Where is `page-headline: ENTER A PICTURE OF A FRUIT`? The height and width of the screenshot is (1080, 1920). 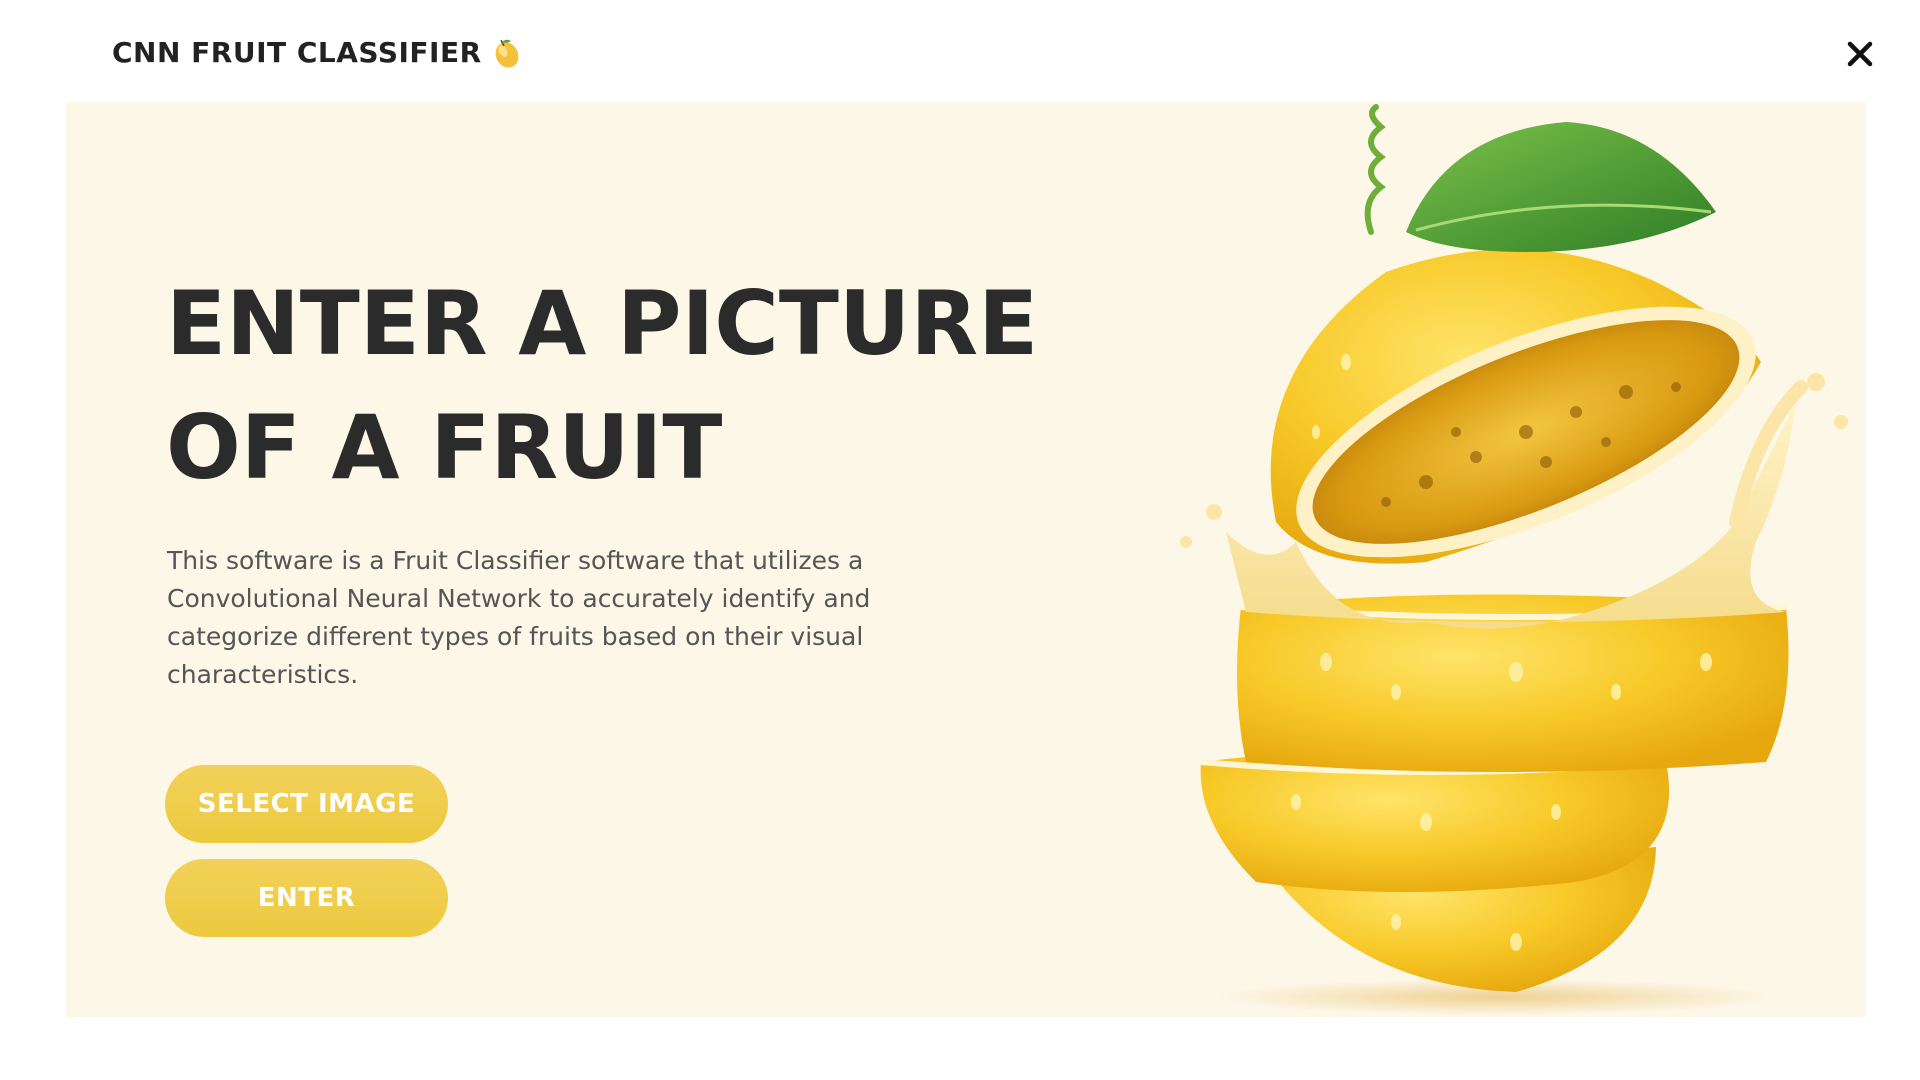 page-headline: ENTER A PICTURE OF A FRUIT is located at coordinates (616, 386).